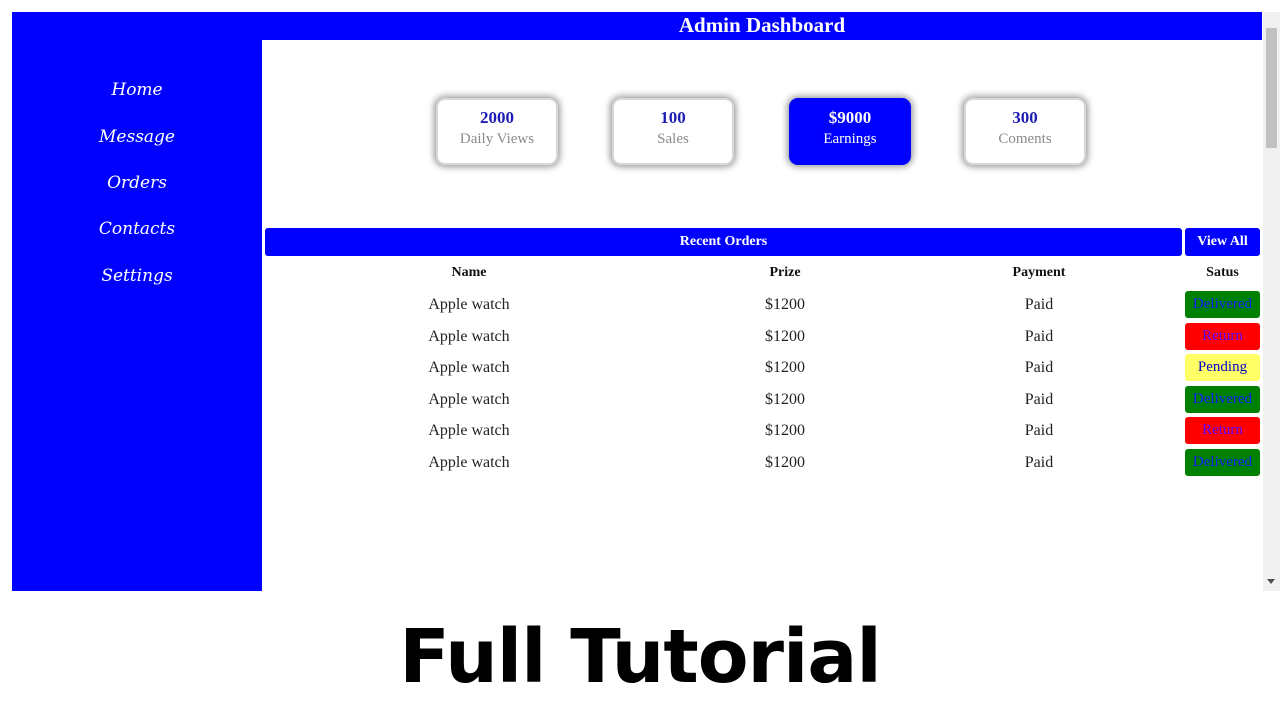  Describe the element at coordinates (137, 137) in the screenshot. I see `sidebar-item-message: Message` at that location.